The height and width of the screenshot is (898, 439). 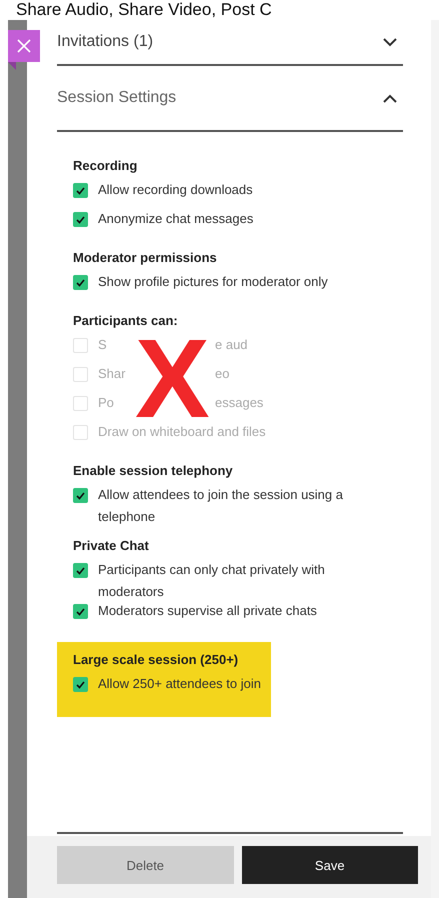 I want to click on section-title: Moderator permissions, so click(x=145, y=257).